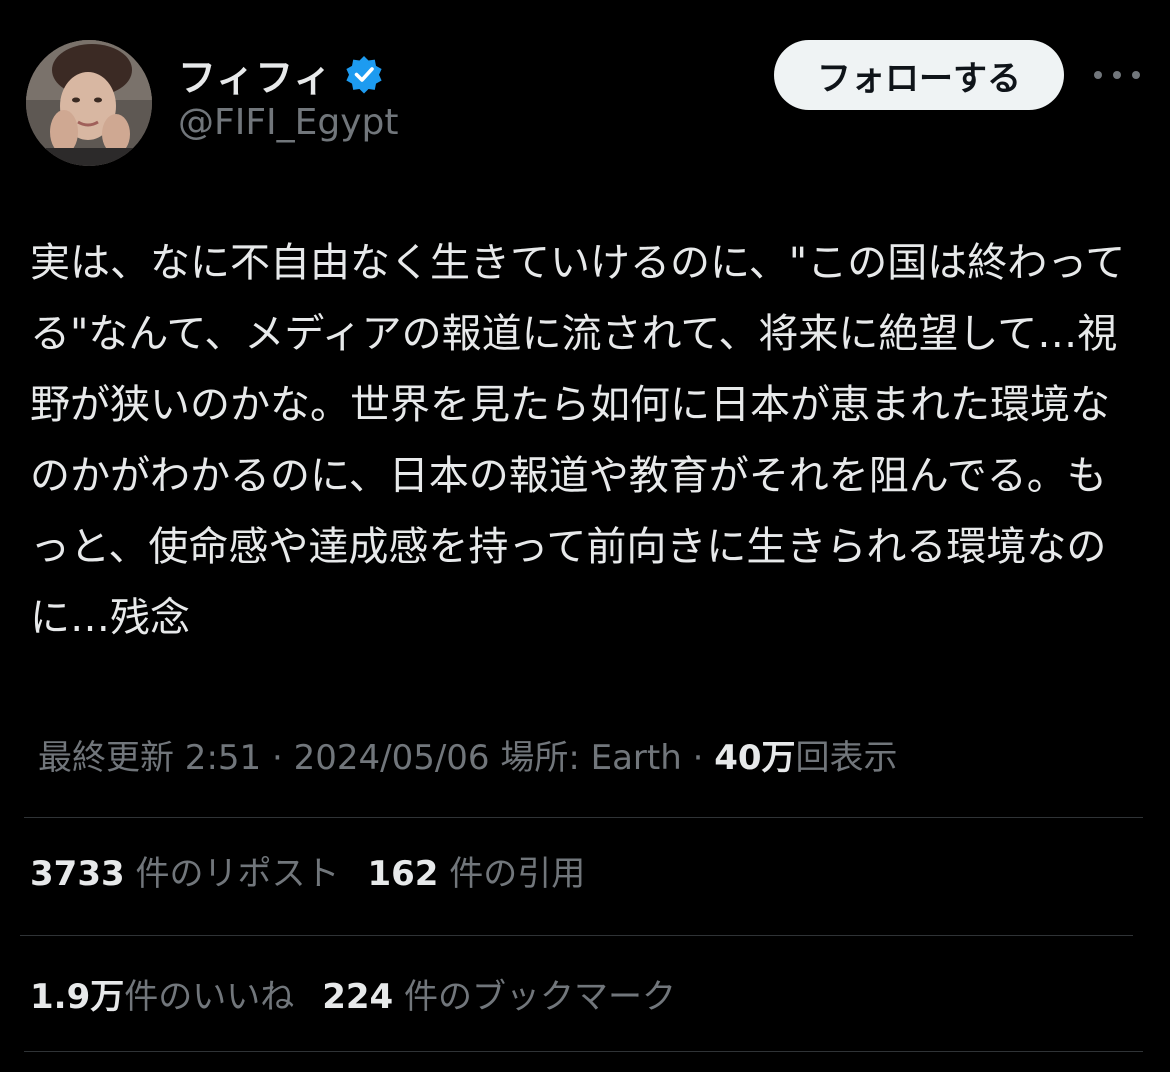 The width and height of the screenshot is (1170, 1072). Describe the element at coordinates (535, 997) in the screenshot. I see `bookmarks-label: 件のブックマーク` at that location.